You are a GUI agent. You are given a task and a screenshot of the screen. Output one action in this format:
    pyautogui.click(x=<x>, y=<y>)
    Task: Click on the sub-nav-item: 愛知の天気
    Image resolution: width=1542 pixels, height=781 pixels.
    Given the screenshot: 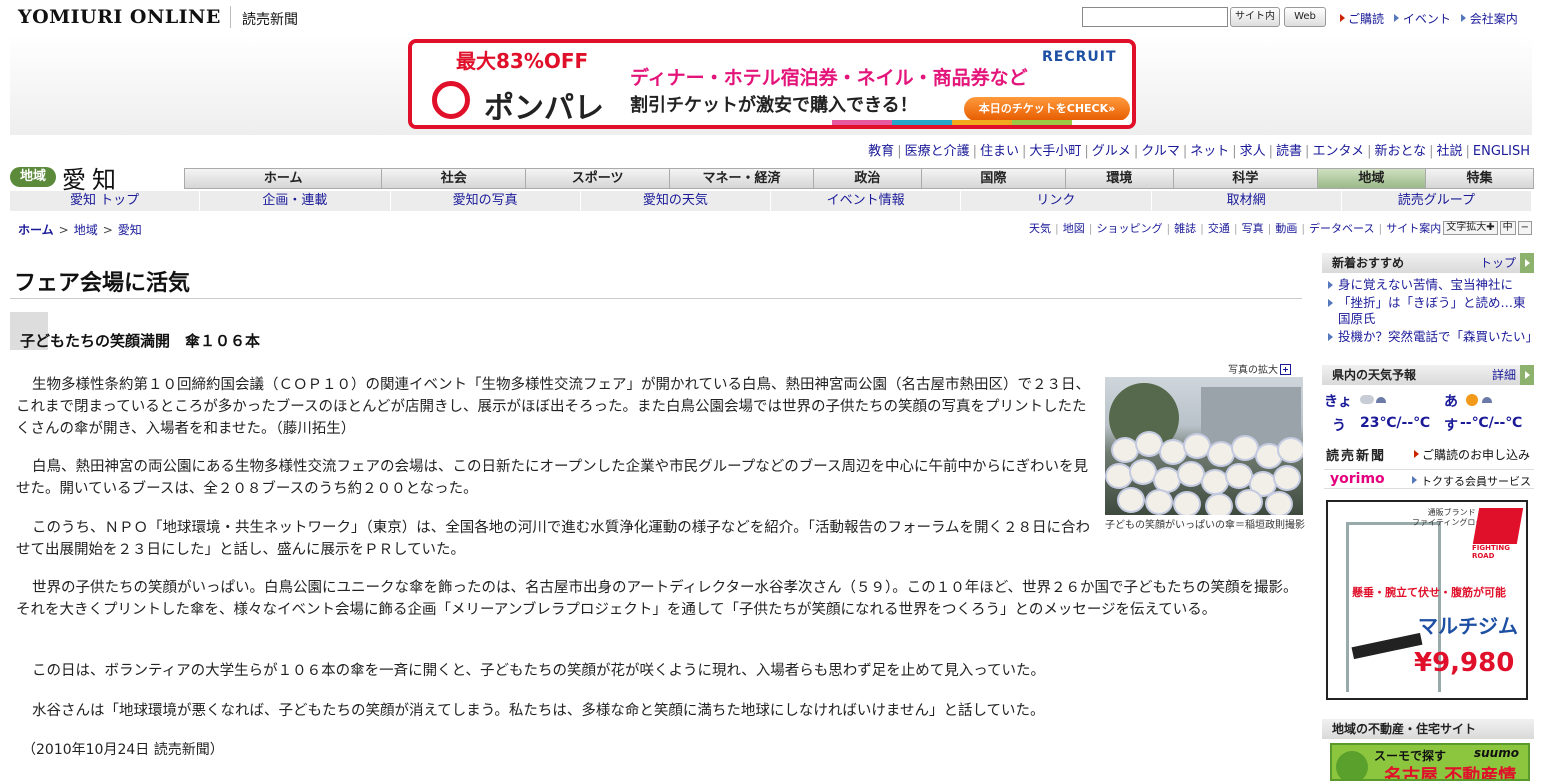 What is the action you would take?
    pyautogui.click(x=676, y=201)
    